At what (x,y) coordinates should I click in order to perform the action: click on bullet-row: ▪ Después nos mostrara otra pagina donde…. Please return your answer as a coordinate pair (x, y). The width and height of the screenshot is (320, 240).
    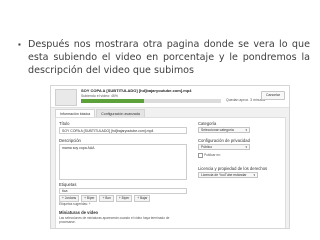
    Looking at the image, I should click on (164, 57).